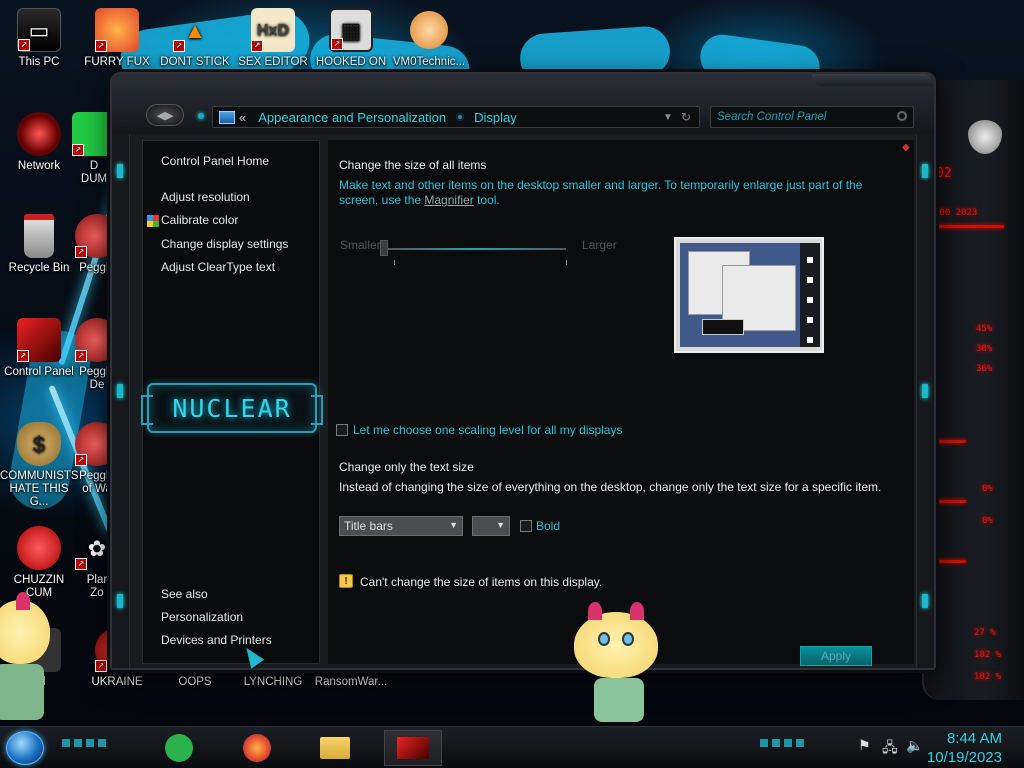 The width and height of the screenshot is (1024, 768). Describe the element at coordinates (914, 745) in the screenshot. I see `volume-icon: 🔈` at that location.